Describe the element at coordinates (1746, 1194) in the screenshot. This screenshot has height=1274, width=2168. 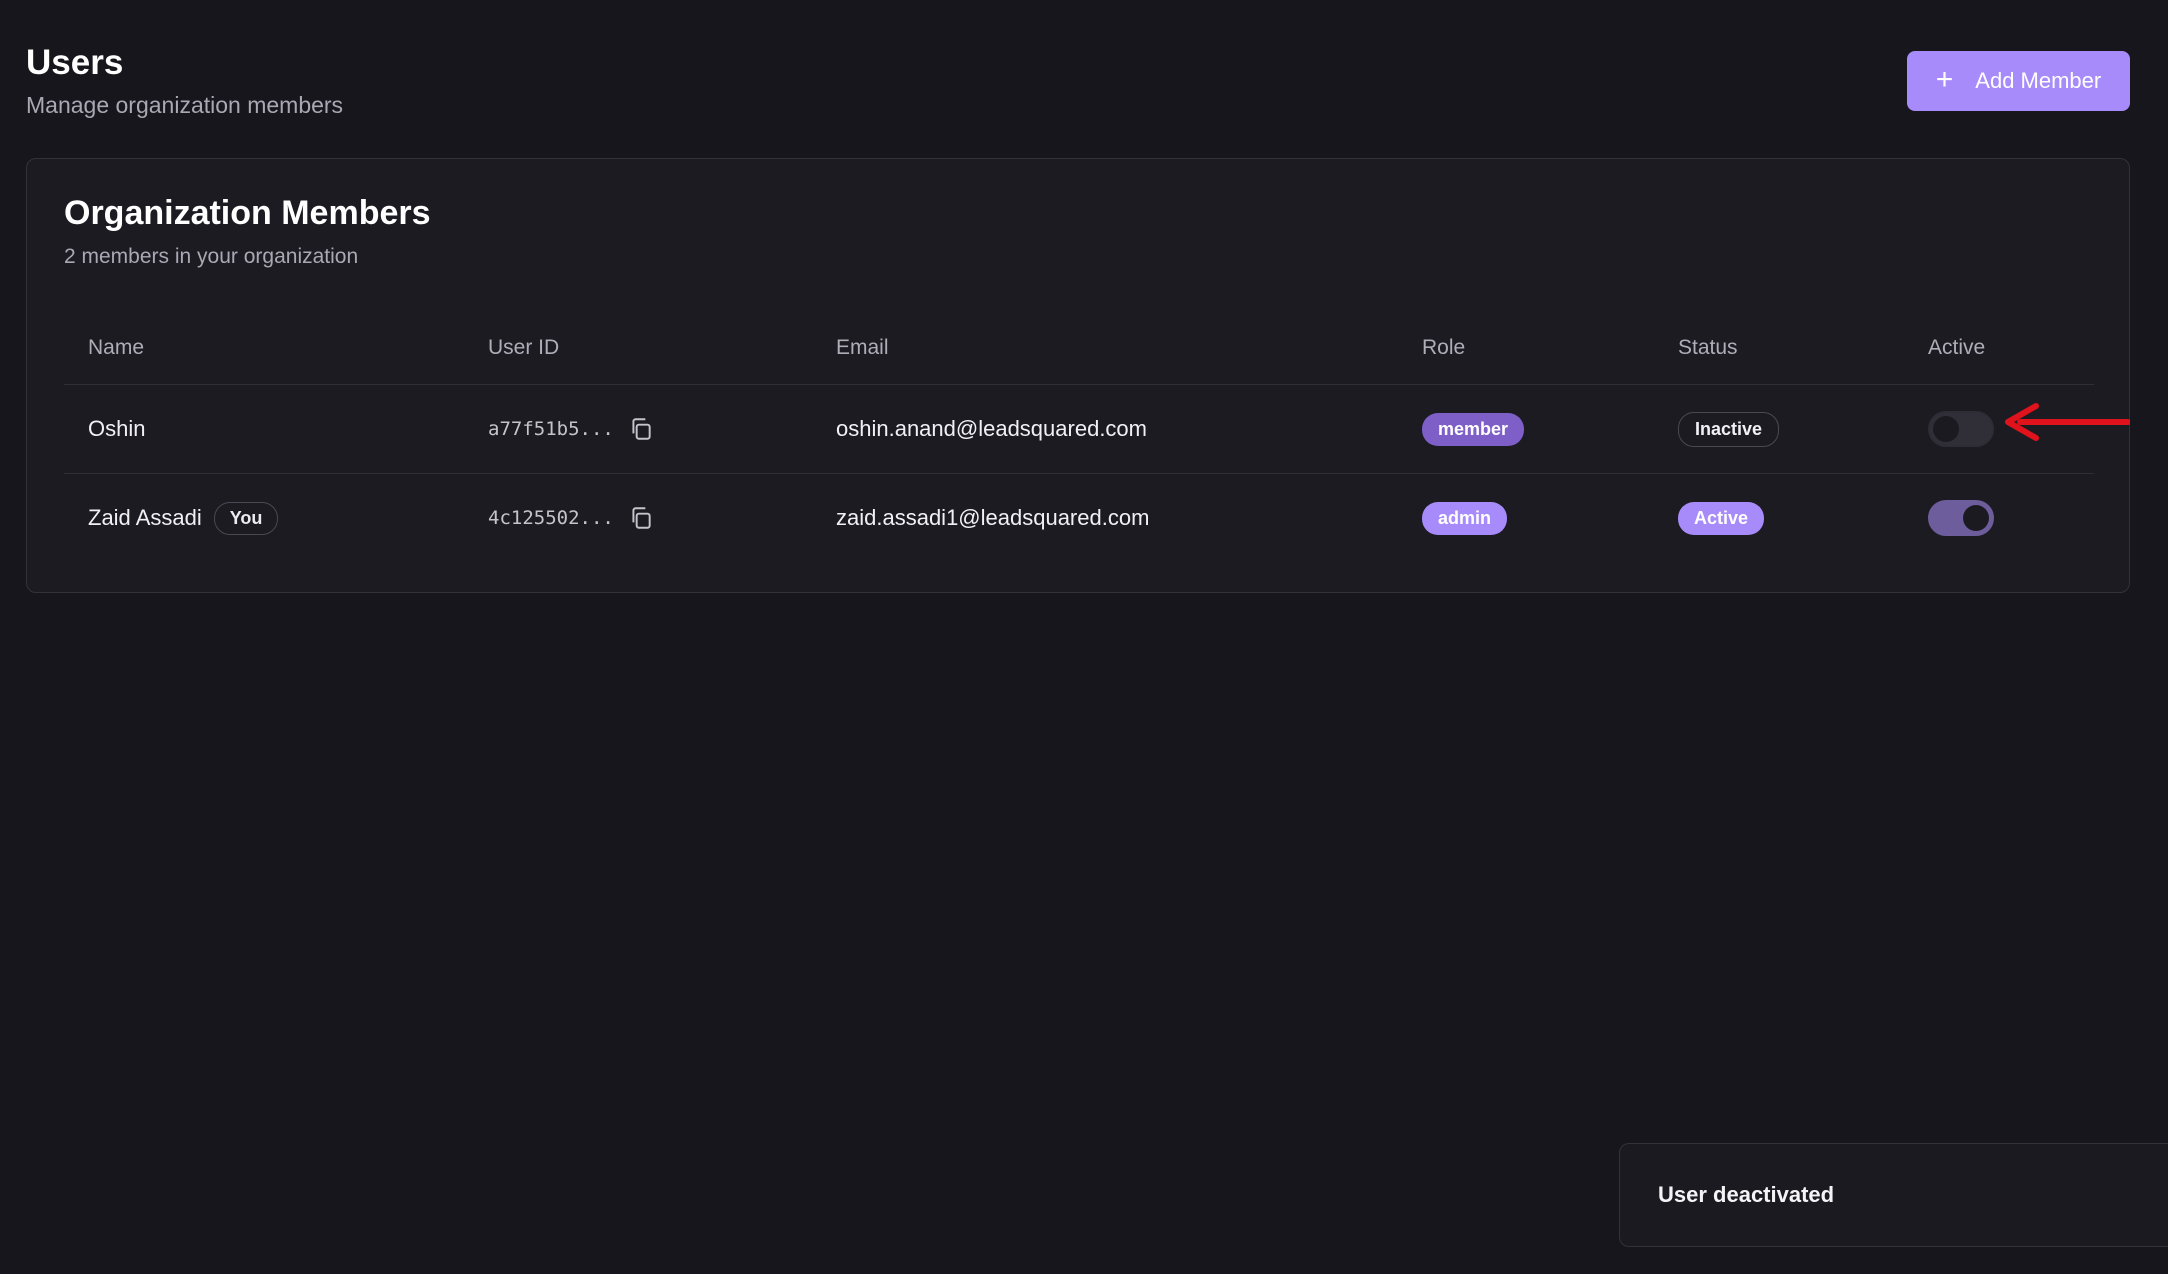
I see `toast-message: User deactivated` at that location.